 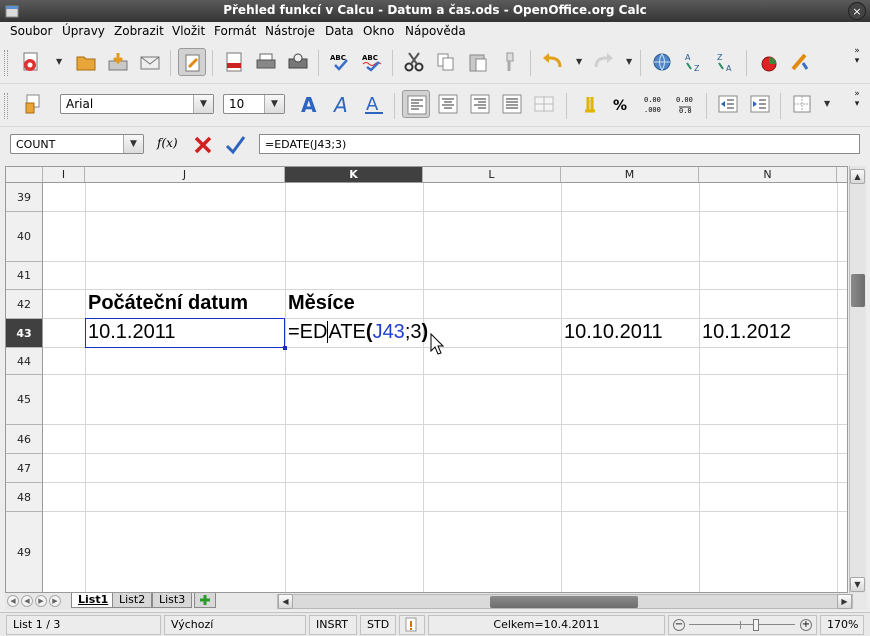 I want to click on status-insert-mode: INSRT, so click(x=333, y=625).